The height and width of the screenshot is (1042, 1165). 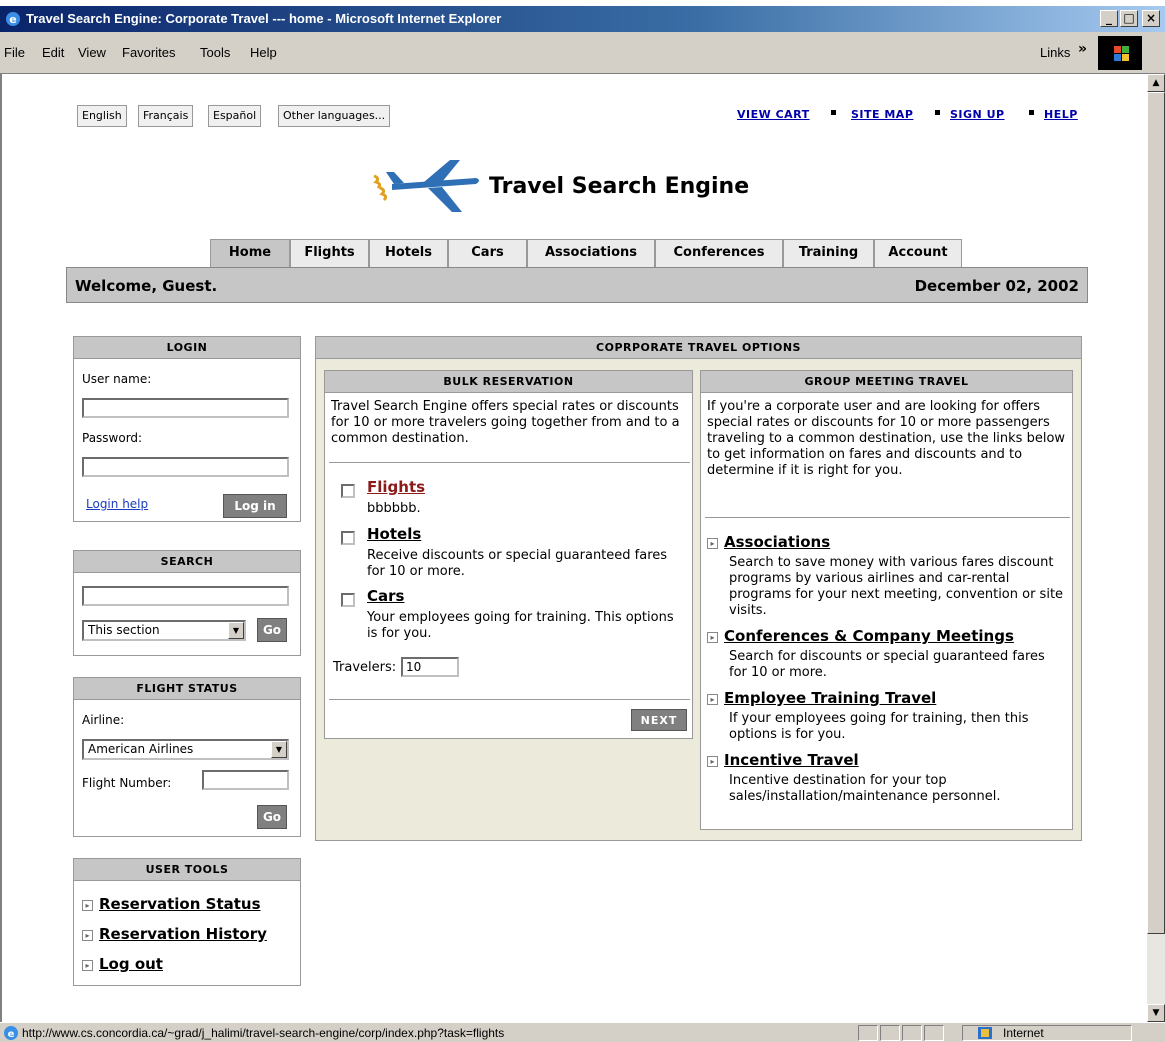 What do you see at coordinates (235, 116) in the screenshot?
I see `language-spanish: Español` at bounding box center [235, 116].